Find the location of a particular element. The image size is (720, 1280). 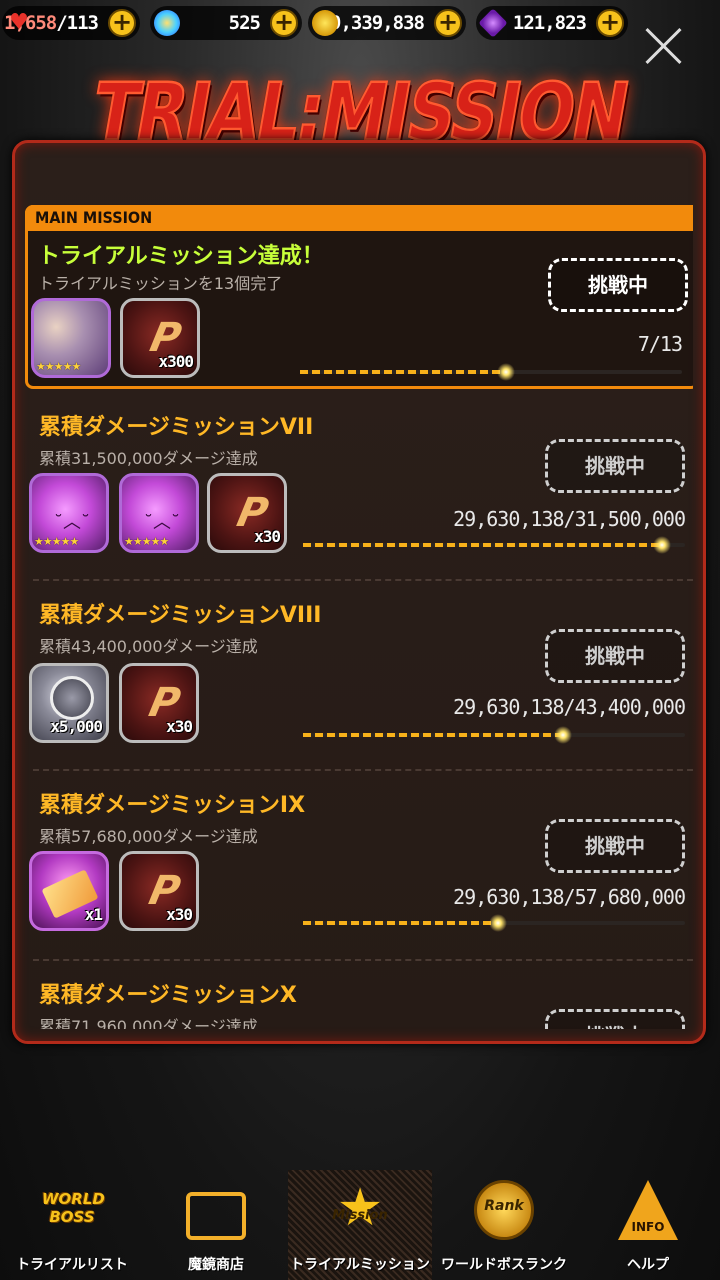

progress-text: 29,630,138/43,400,000 is located at coordinates (569, 707).